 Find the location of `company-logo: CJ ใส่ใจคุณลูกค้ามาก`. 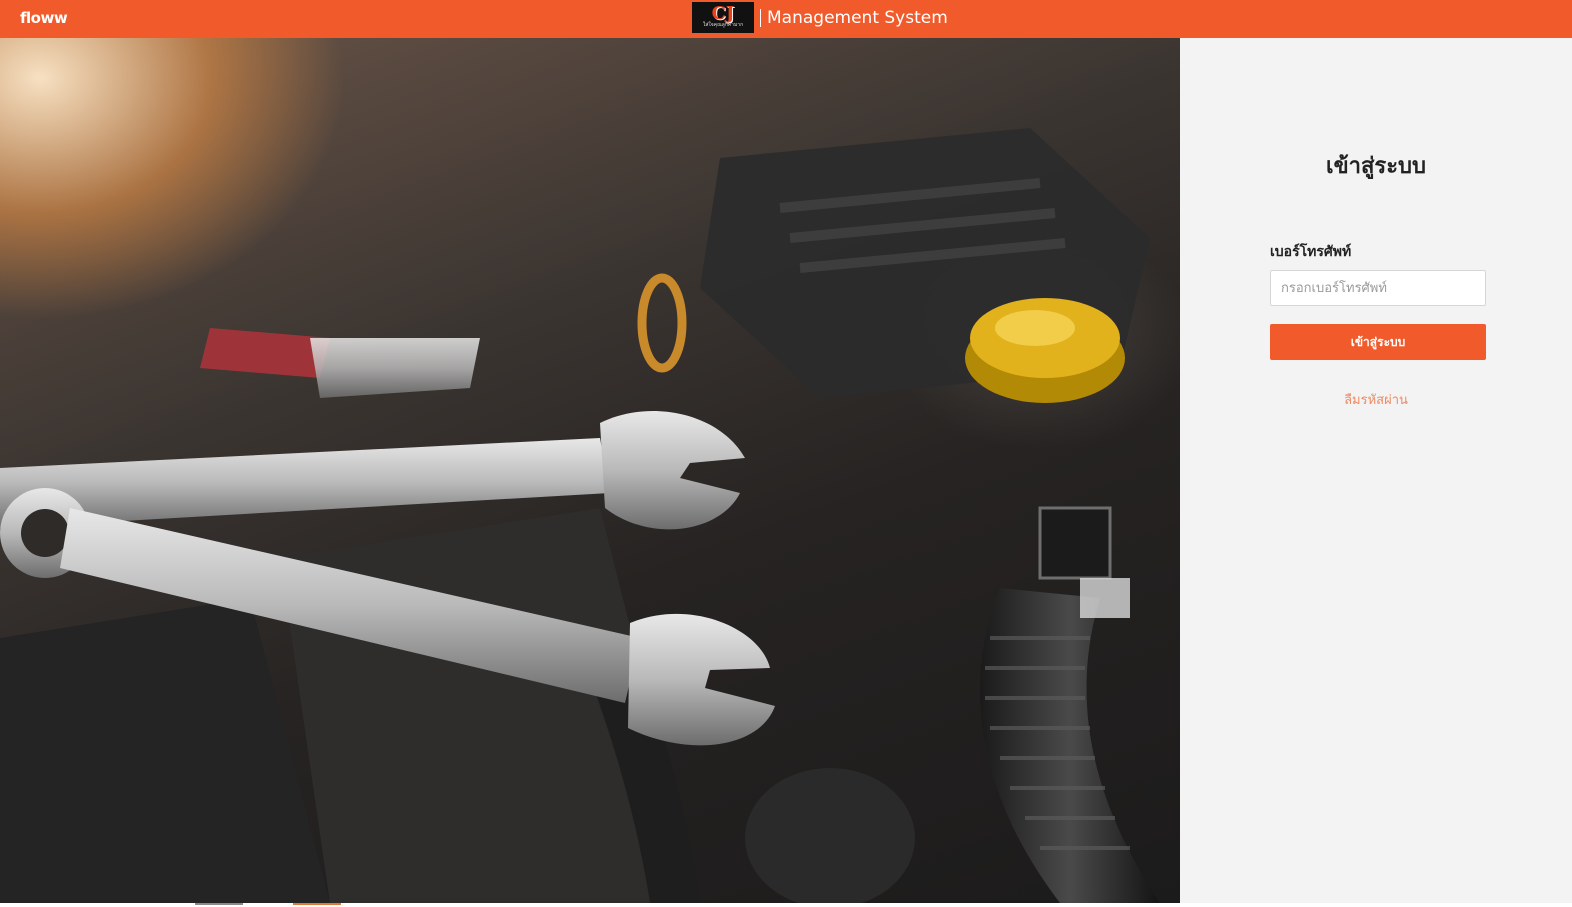

company-logo: CJ ใส่ใจคุณลูกค้ามาก is located at coordinates (723, 17).